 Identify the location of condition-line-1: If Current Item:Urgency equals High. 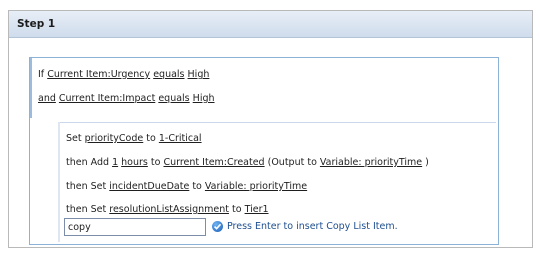
(123, 74).